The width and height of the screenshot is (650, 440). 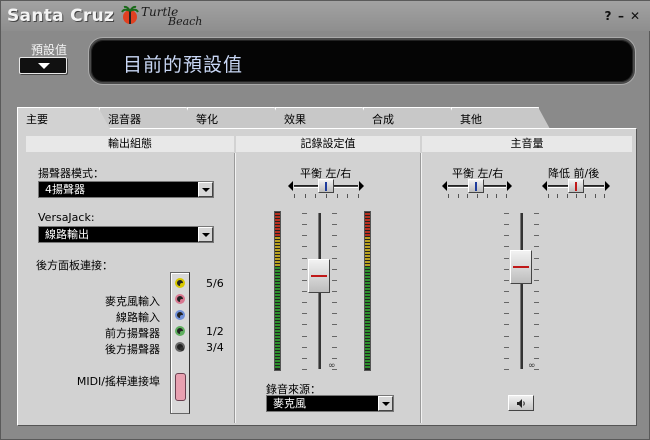 I want to click on master-balance-slider, so click(x=477, y=188).